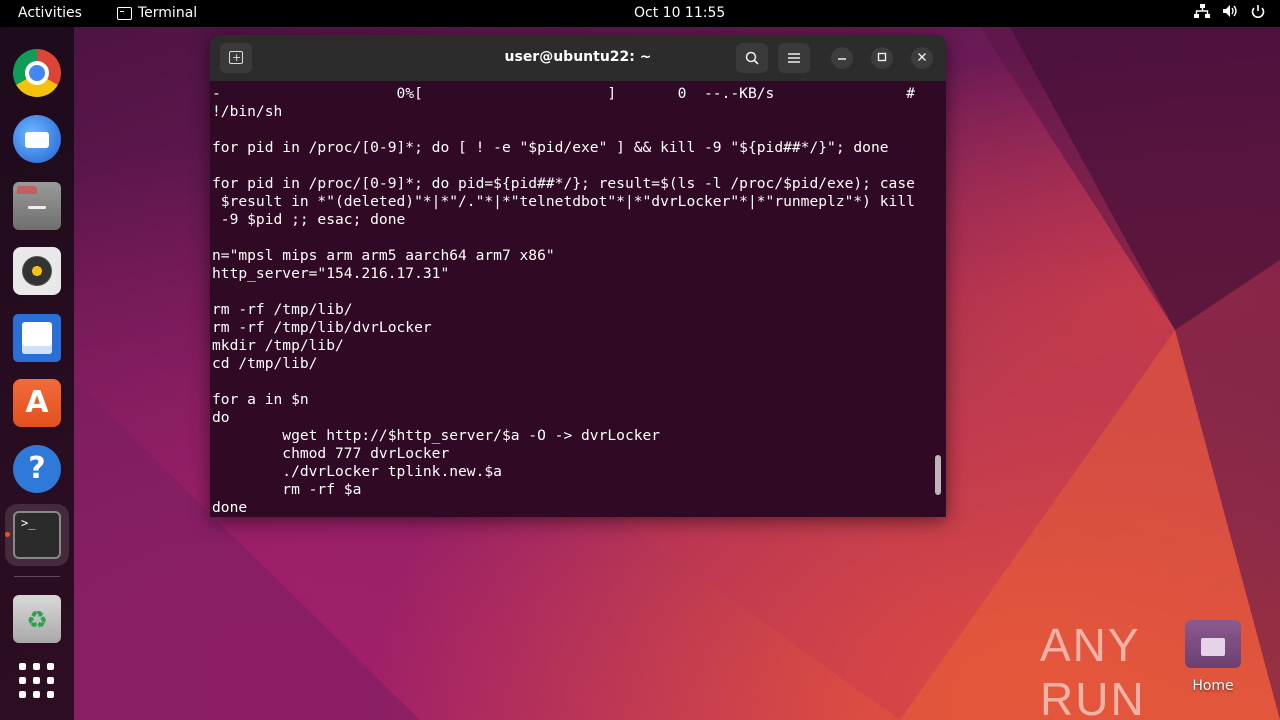 Image resolution: width=1280 pixels, height=720 pixels. Describe the element at coordinates (37, 206) in the screenshot. I see `files-icon` at that location.